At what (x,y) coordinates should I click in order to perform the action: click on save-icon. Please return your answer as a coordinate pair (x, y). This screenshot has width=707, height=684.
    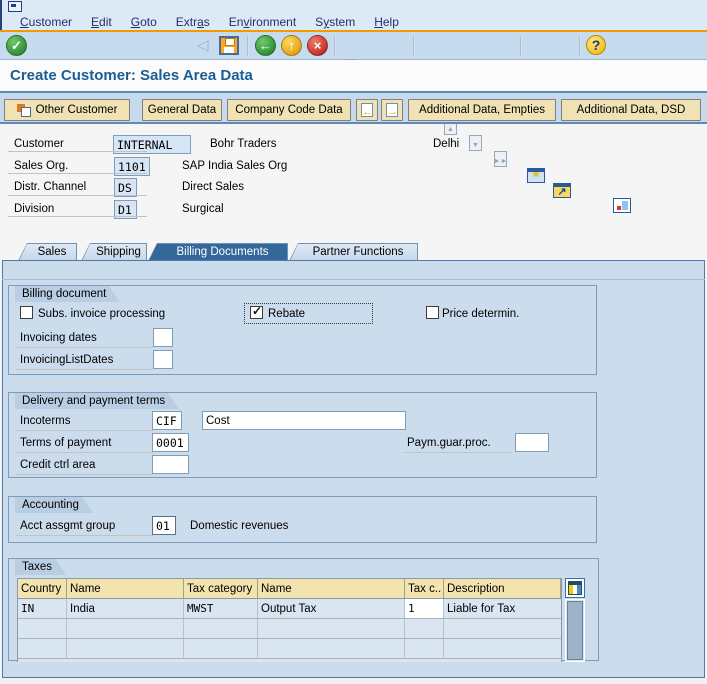
    Looking at the image, I should click on (229, 45).